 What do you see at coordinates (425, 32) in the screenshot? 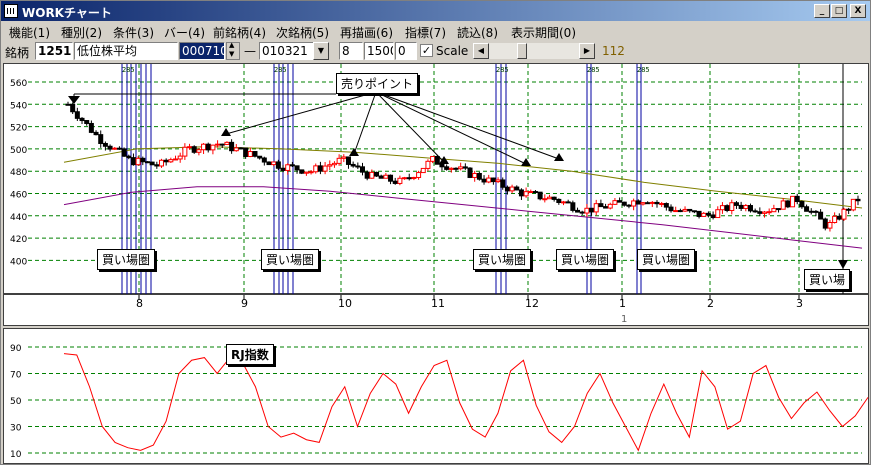
I see `menu-indicator: 指標(7)` at bounding box center [425, 32].